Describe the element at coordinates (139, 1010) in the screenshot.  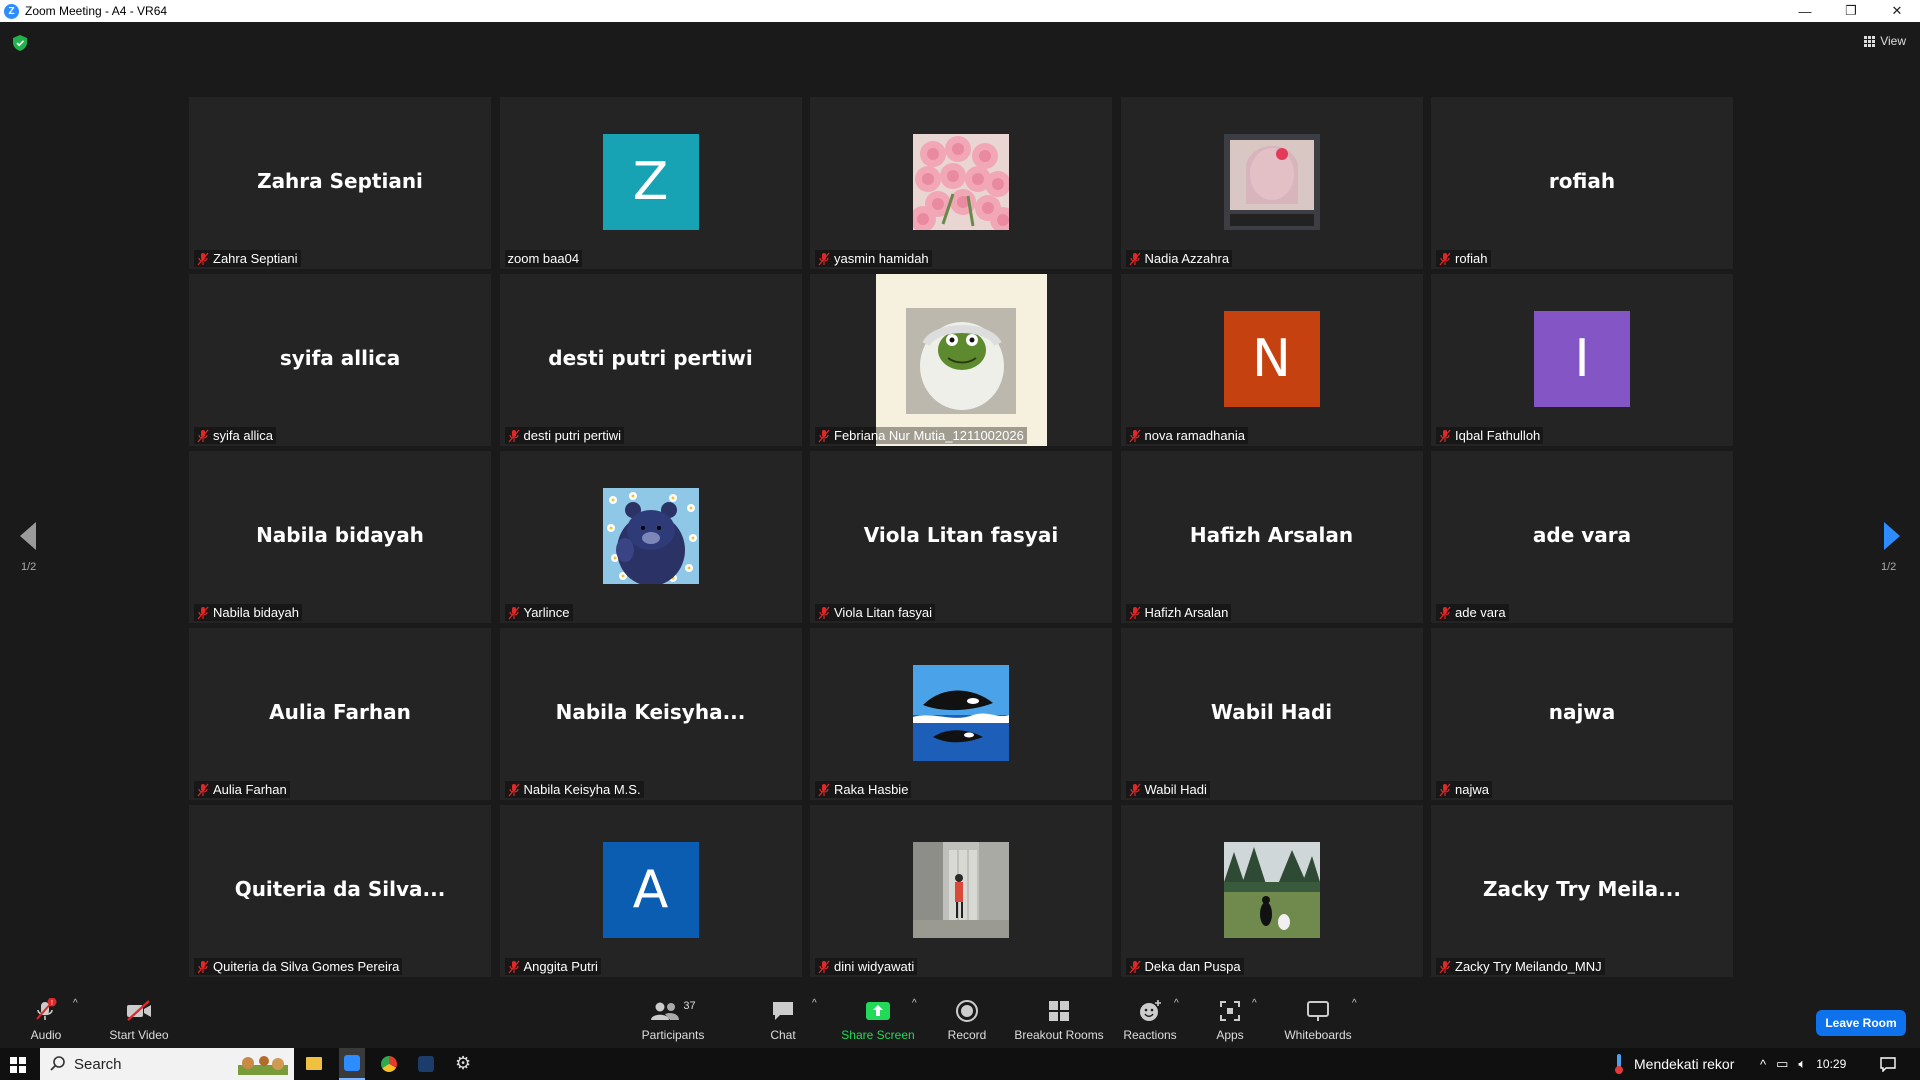
I see `video-off-icon` at that location.